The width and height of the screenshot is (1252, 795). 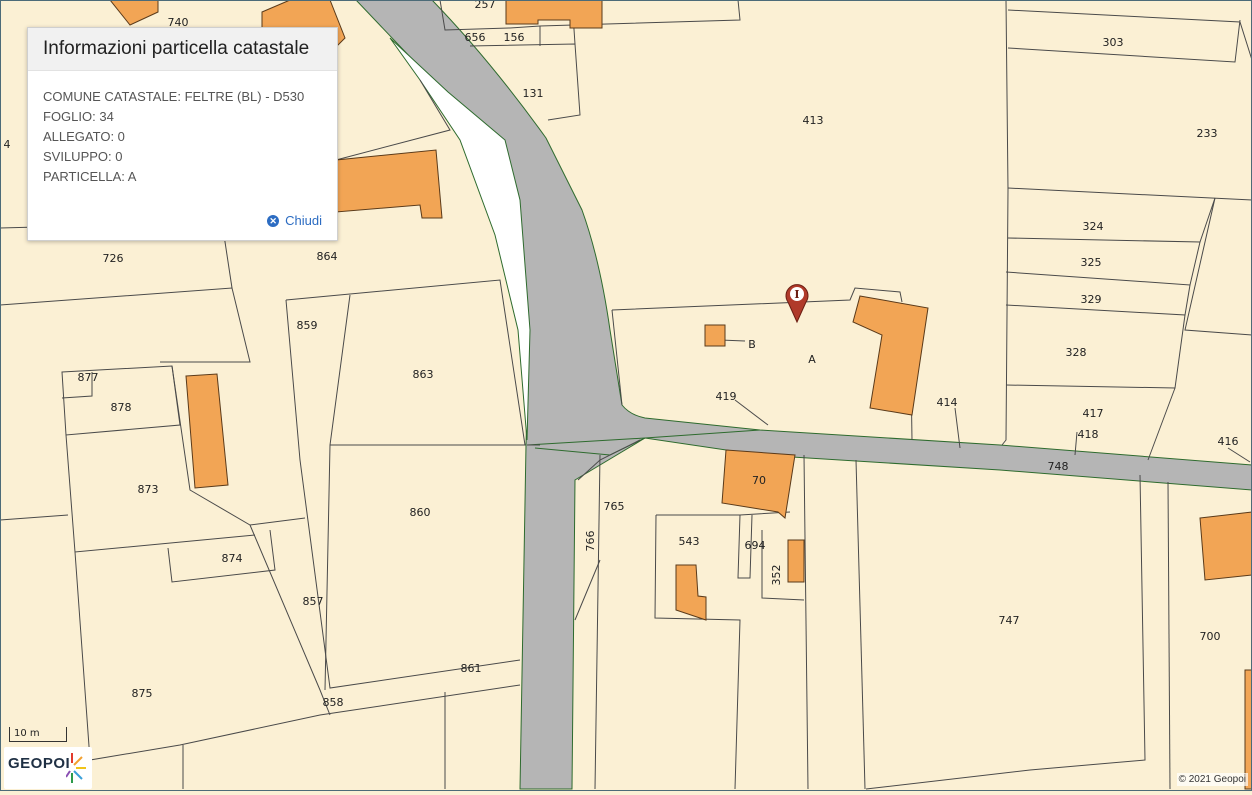 I want to click on parcel-label: 748, so click(x=1058, y=466).